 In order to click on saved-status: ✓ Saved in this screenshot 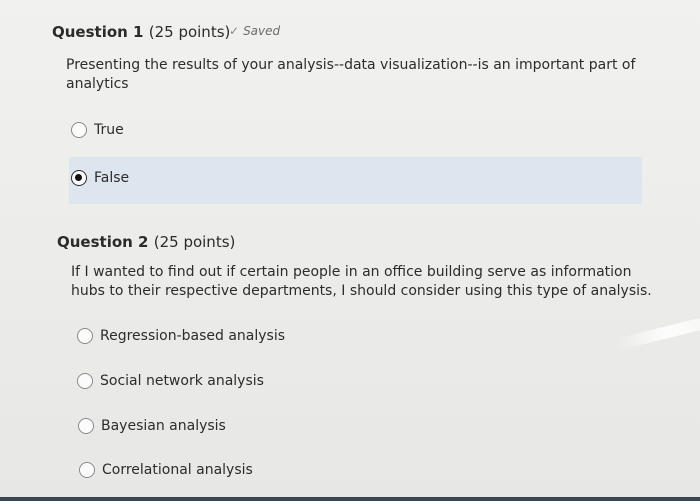, I will do `click(254, 31)`.